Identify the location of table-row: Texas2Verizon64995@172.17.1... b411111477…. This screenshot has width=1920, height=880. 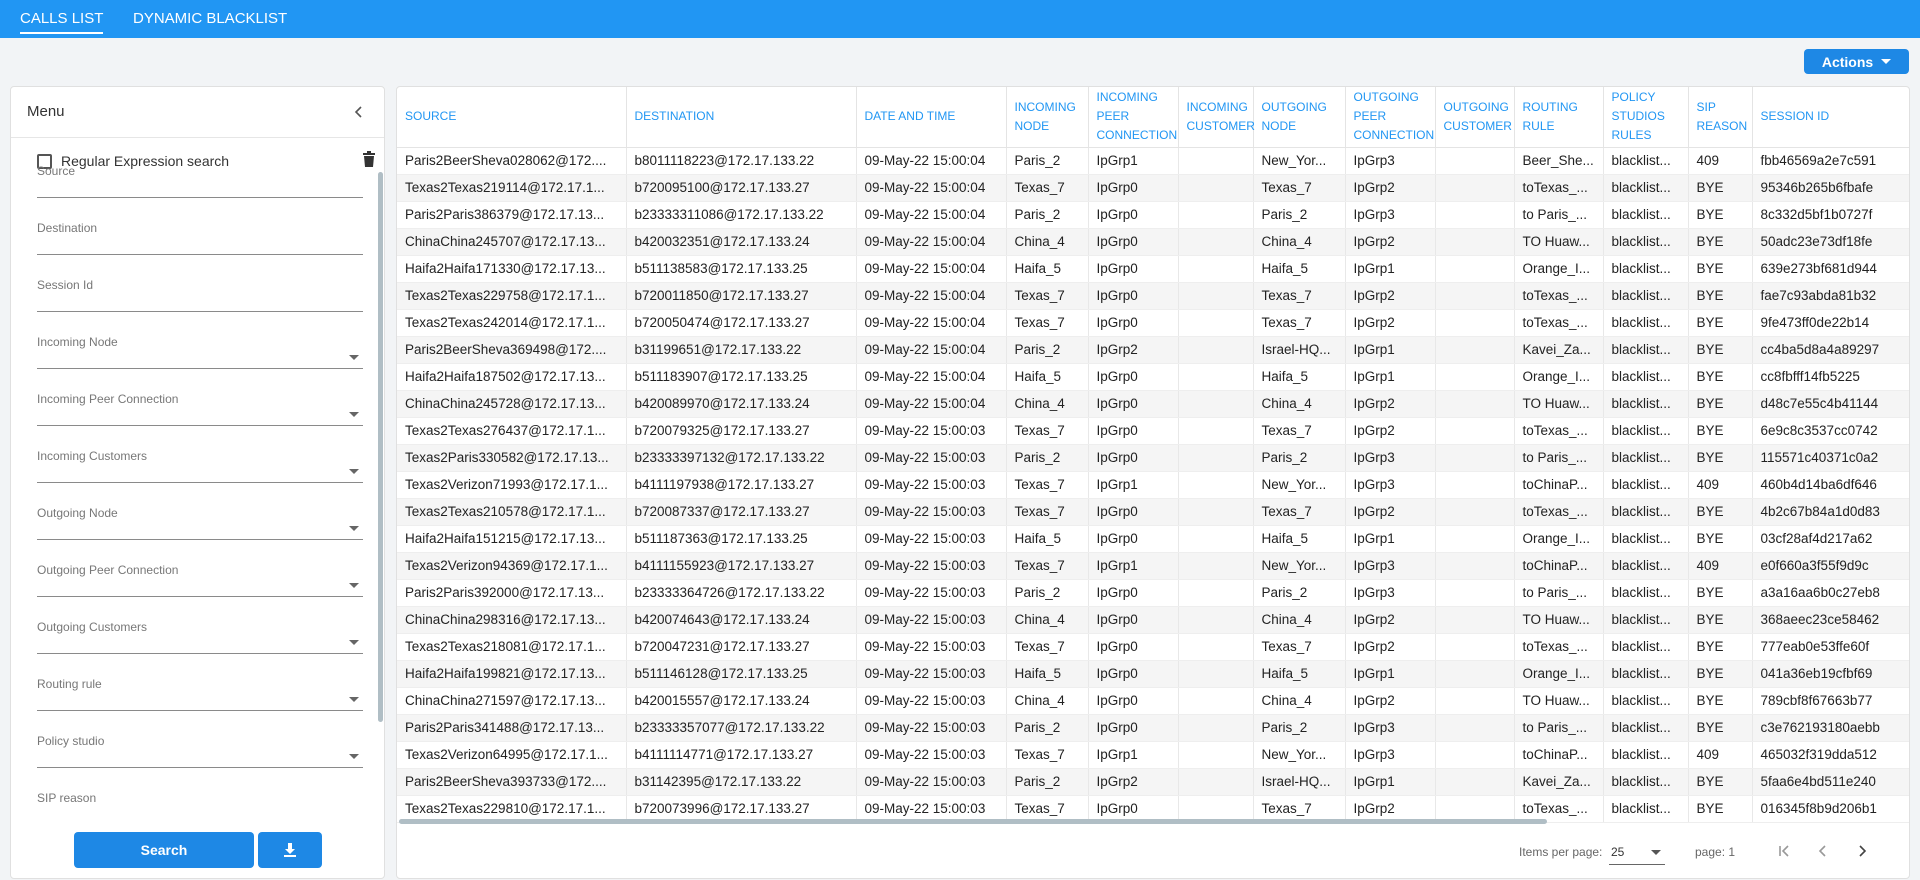
(1153, 755).